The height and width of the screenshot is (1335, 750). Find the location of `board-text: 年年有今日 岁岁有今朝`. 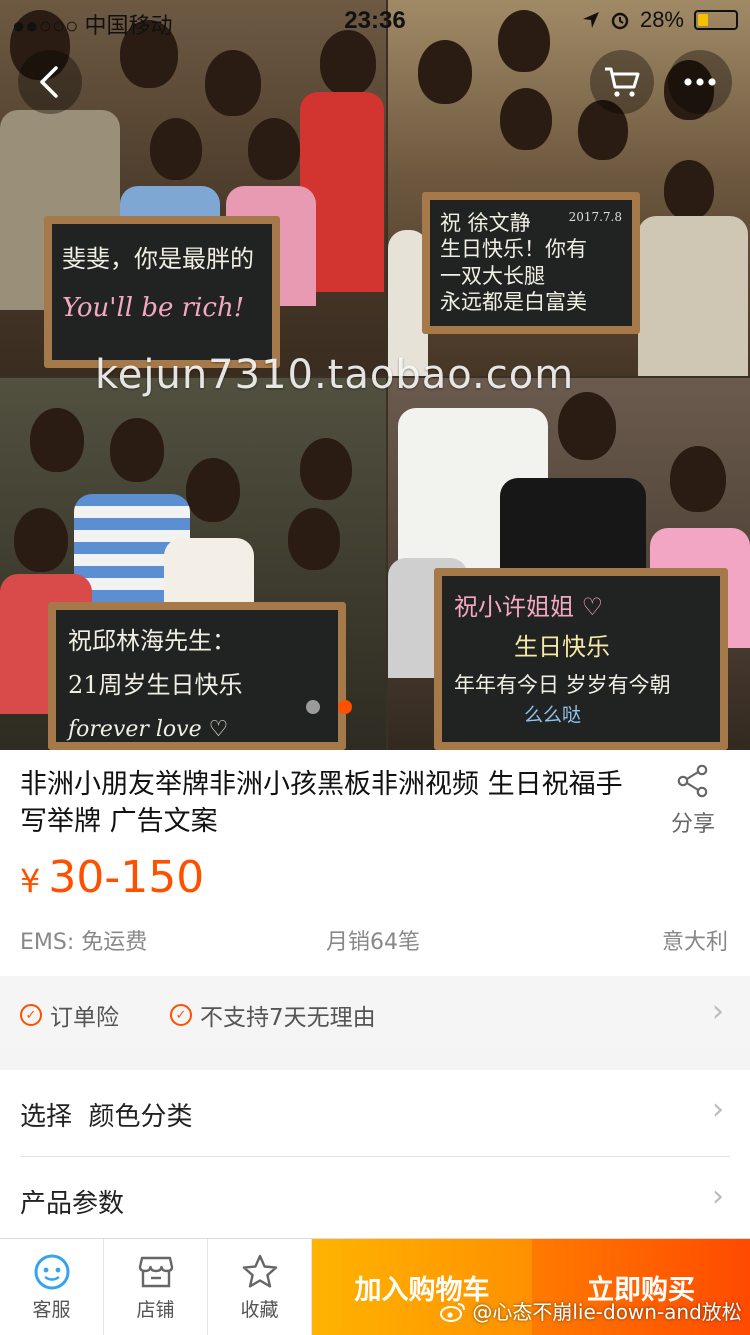

board-text: 年年有今日 岁岁有今朝 is located at coordinates (562, 685).